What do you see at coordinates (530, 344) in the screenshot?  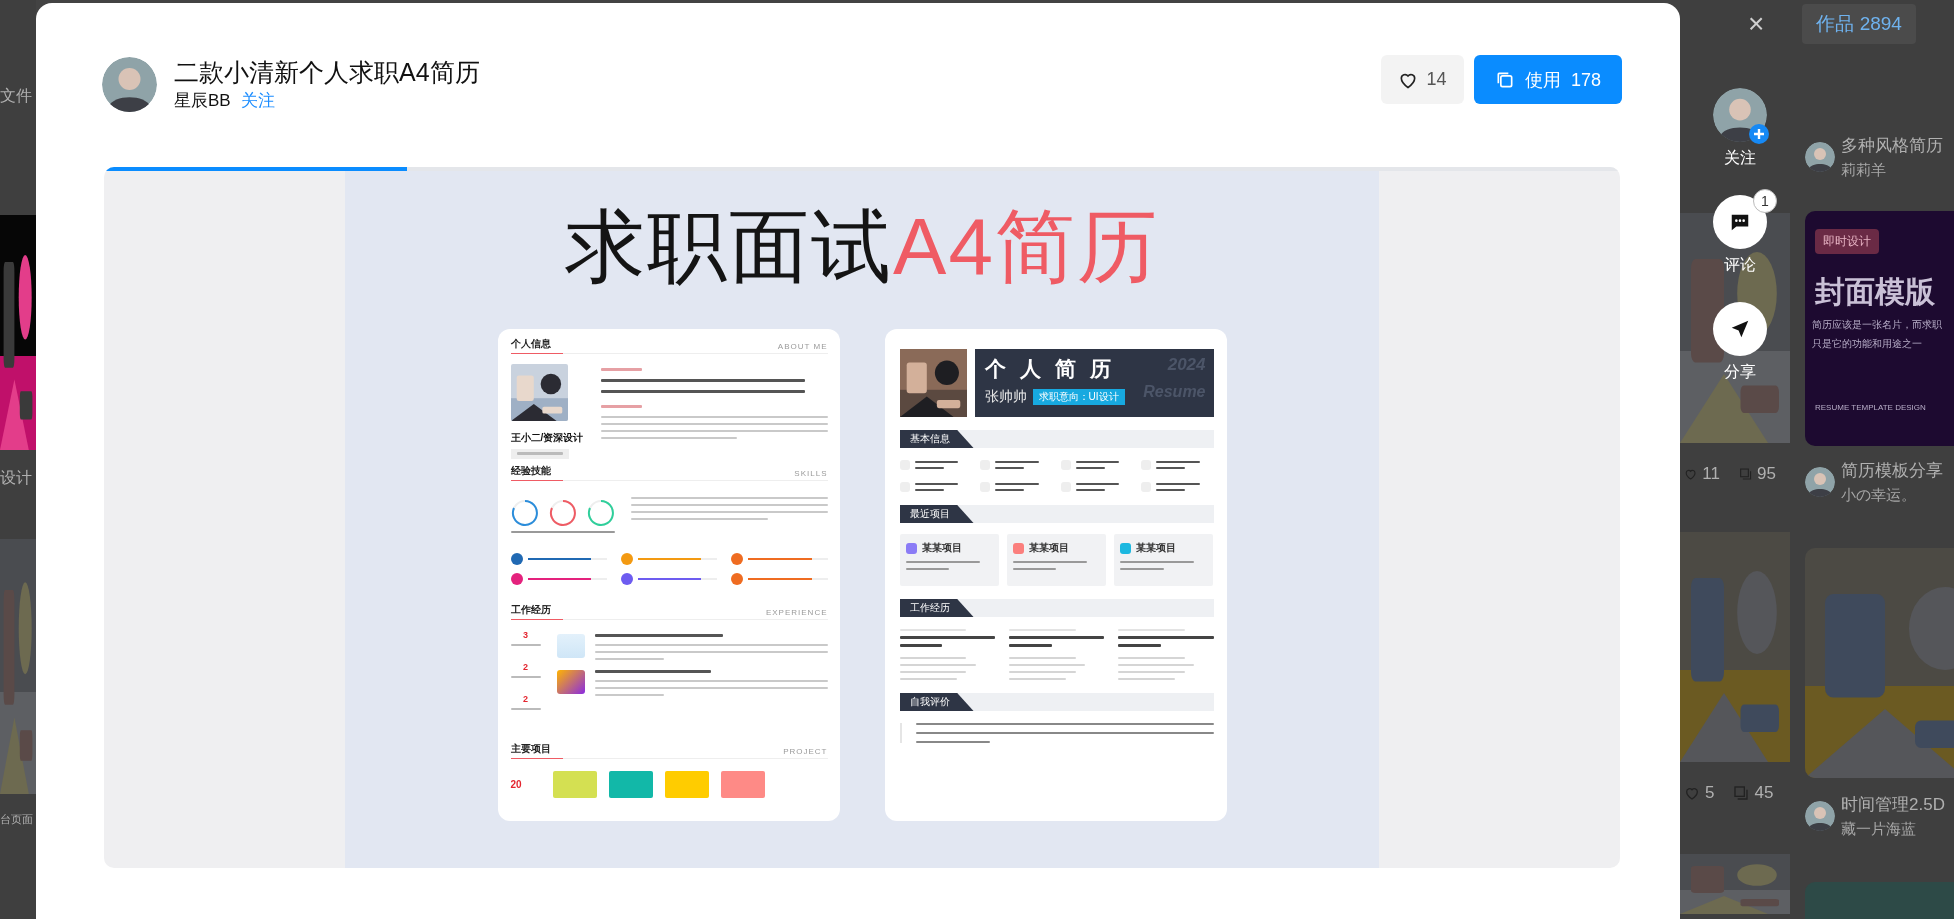 I see `section-title: 个人信息` at bounding box center [530, 344].